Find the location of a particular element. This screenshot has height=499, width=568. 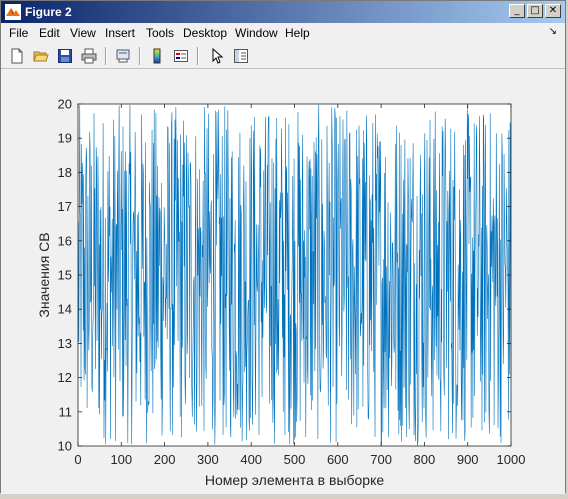

y-tick-label: 16 is located at coordinates (65, 240).